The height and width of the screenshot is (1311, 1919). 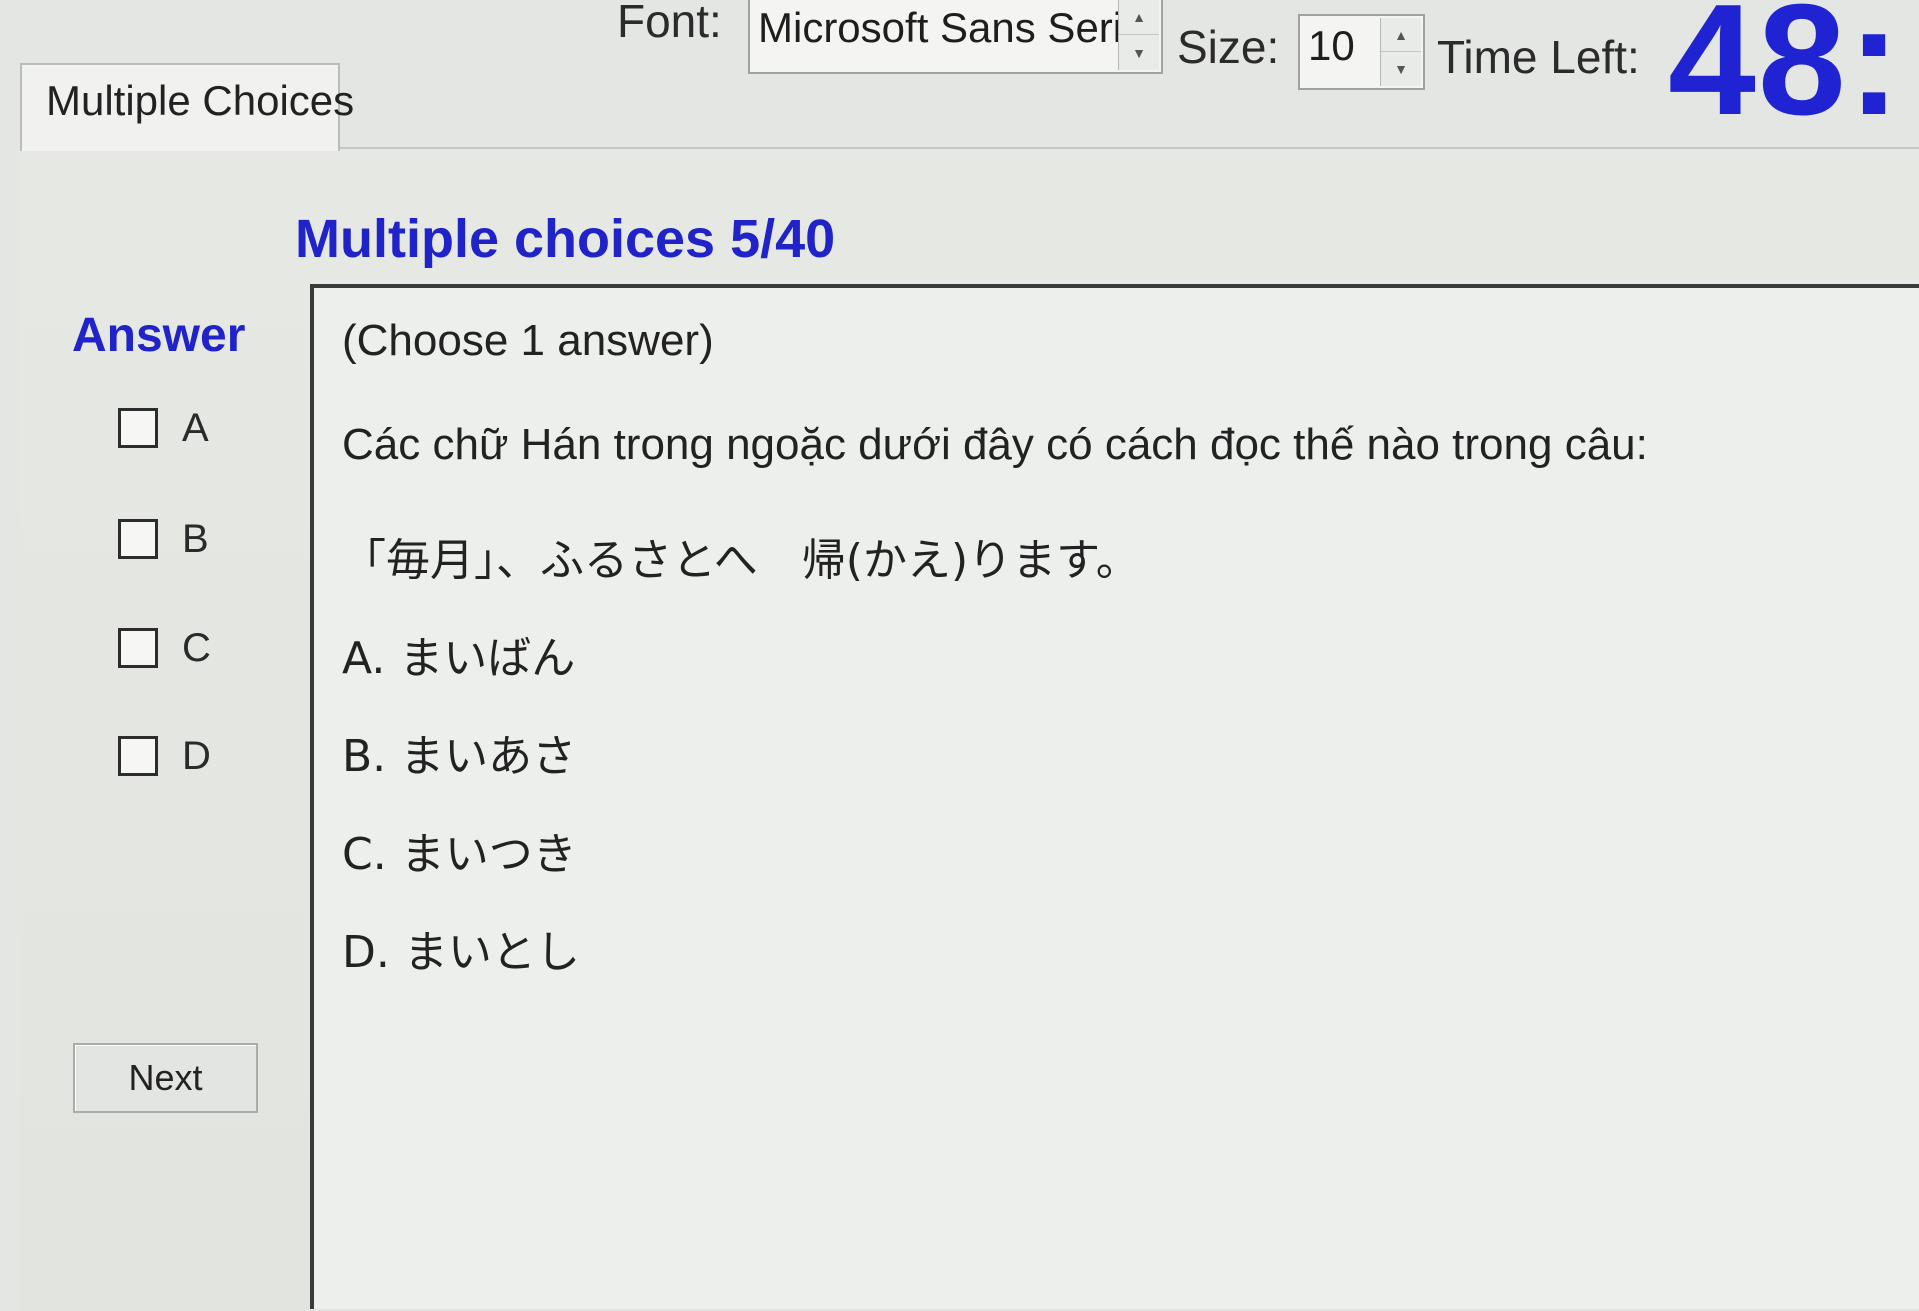 I want to click on next-button: Next, so click(x=165, y=1078).